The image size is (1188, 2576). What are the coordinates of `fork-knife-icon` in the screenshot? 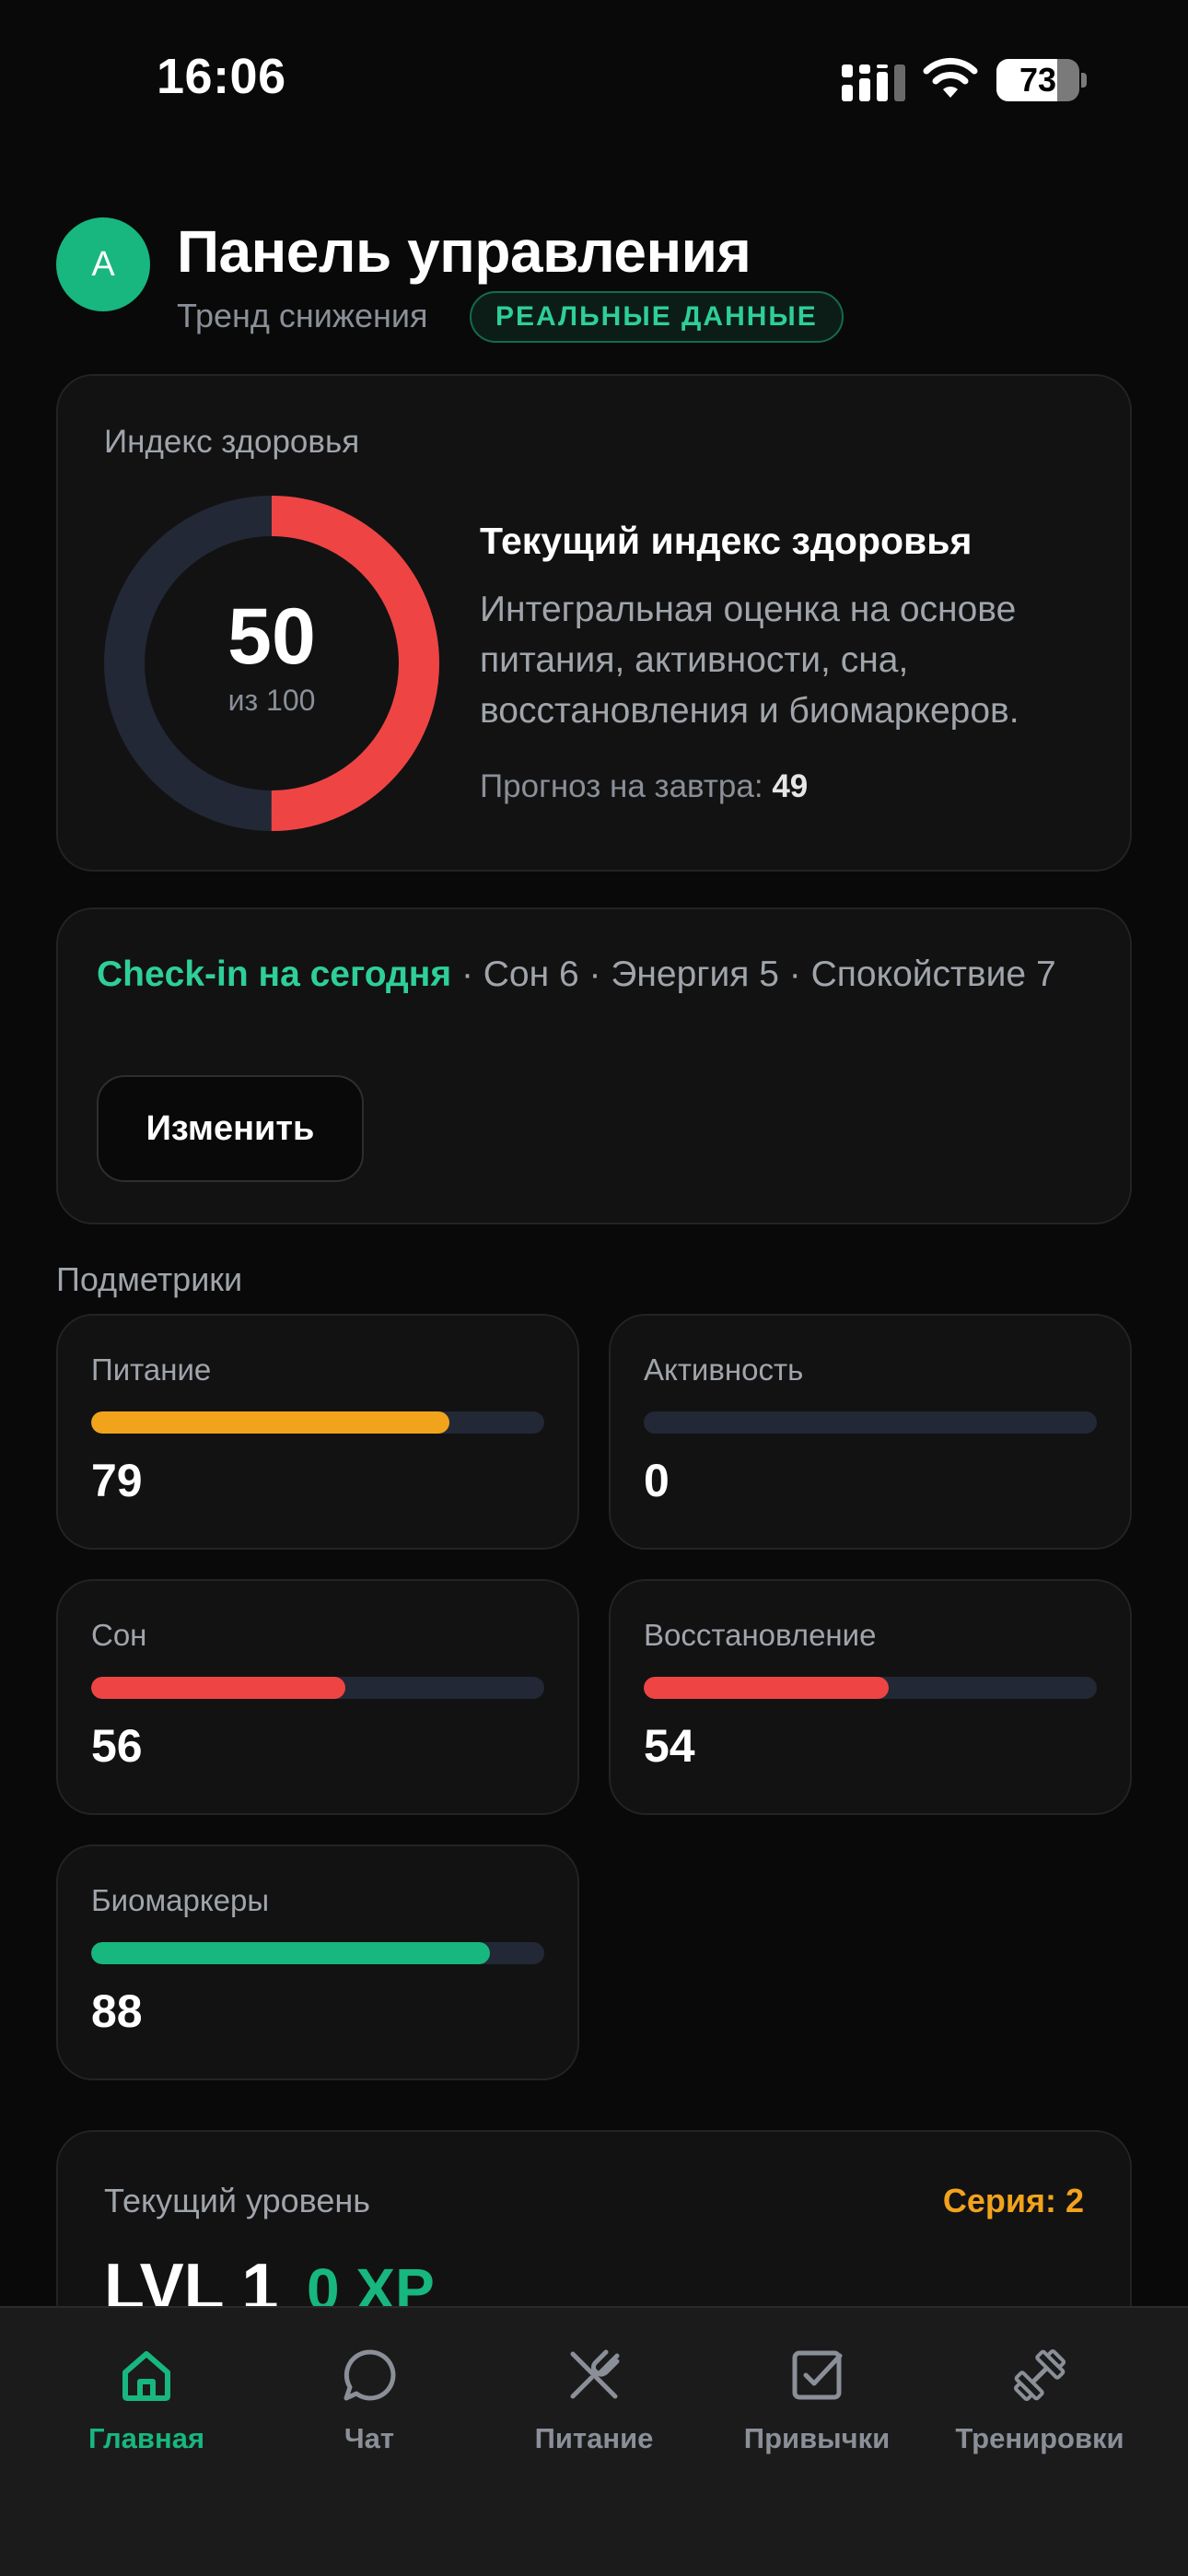 It's located at (595, 2374).